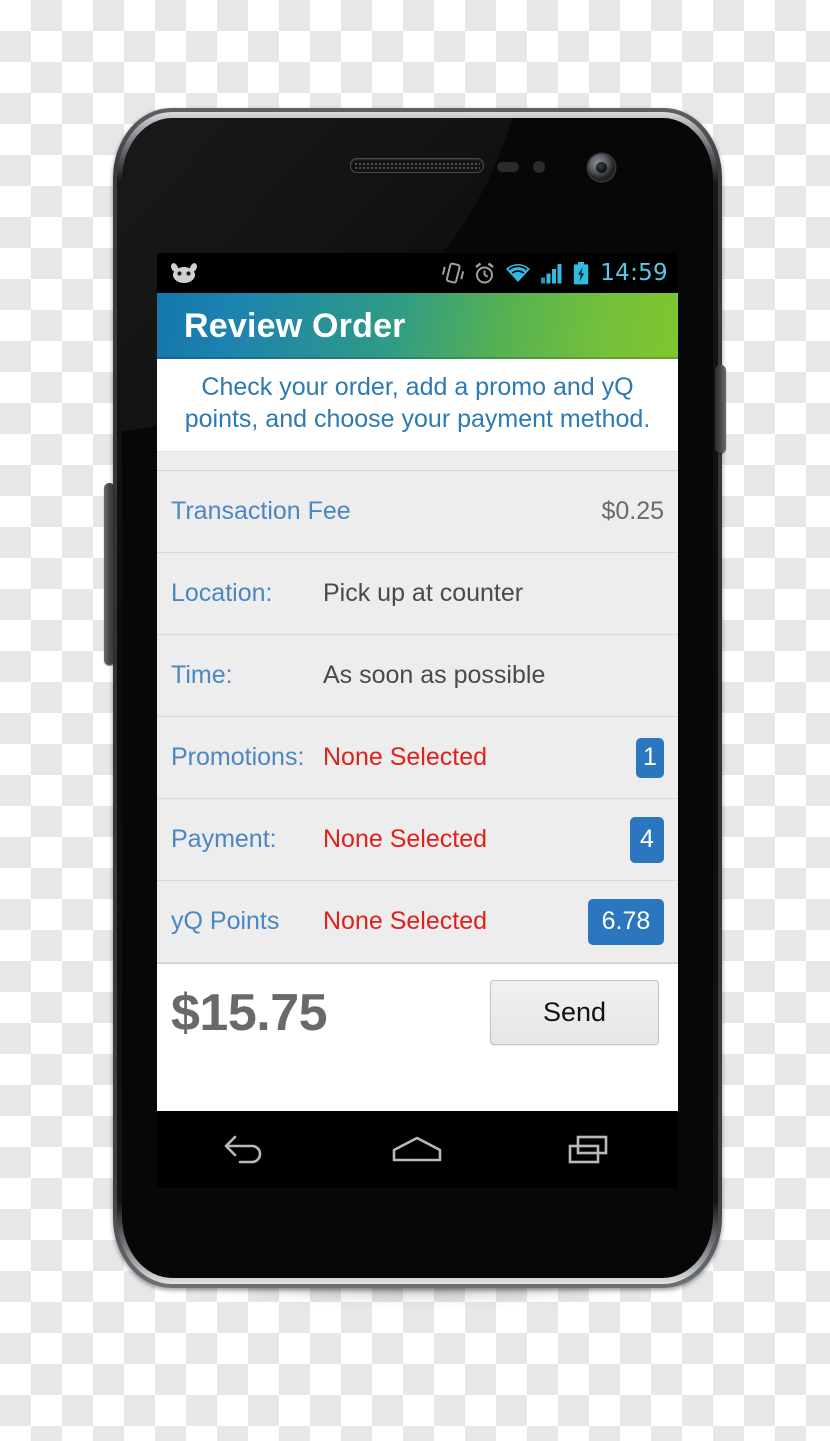 This screenshot has width=830, height=1441. I want to click on promotions-value: None Selected, so click(405, 757).